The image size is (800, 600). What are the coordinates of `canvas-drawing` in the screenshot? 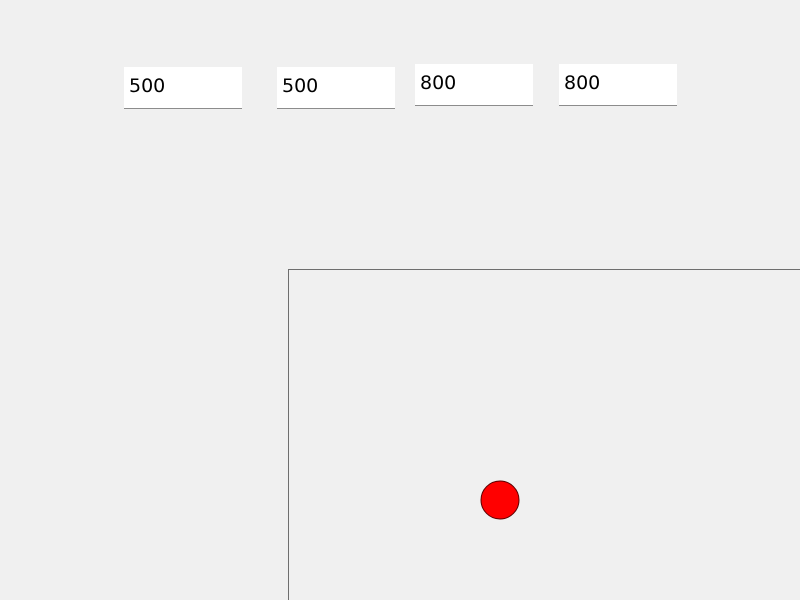 It's located at (500, 500).